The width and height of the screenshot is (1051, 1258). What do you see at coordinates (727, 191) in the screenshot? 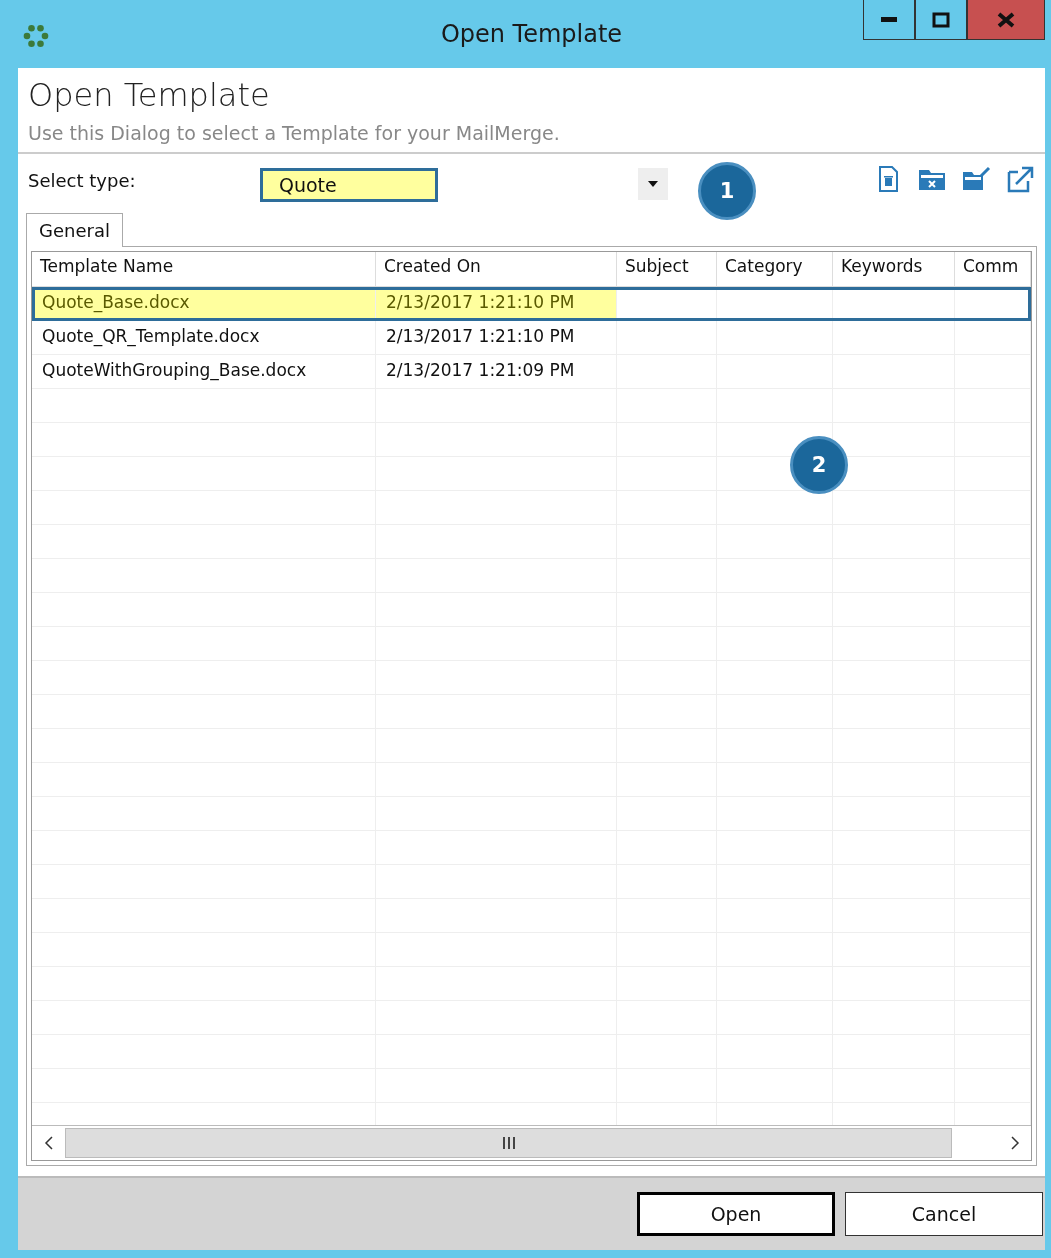
I see `callout-badge: 1` at bounding box center [727, 191].